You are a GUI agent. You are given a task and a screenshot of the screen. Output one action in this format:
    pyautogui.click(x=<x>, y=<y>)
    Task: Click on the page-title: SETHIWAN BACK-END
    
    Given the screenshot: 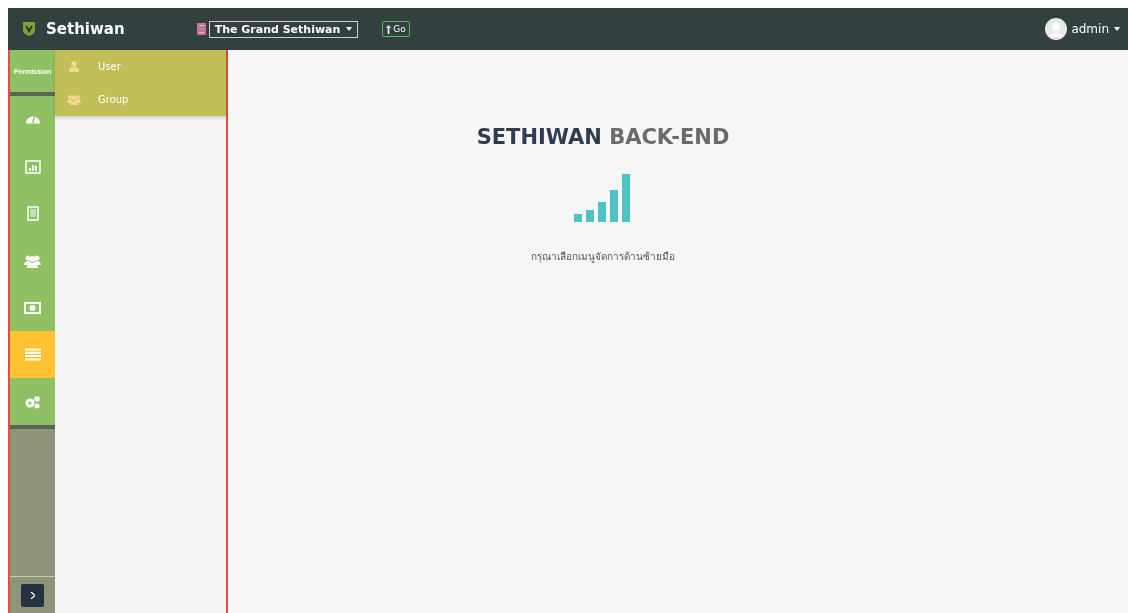 What is the action you would take?
    pyautogui.click(x=603, y=137)
    